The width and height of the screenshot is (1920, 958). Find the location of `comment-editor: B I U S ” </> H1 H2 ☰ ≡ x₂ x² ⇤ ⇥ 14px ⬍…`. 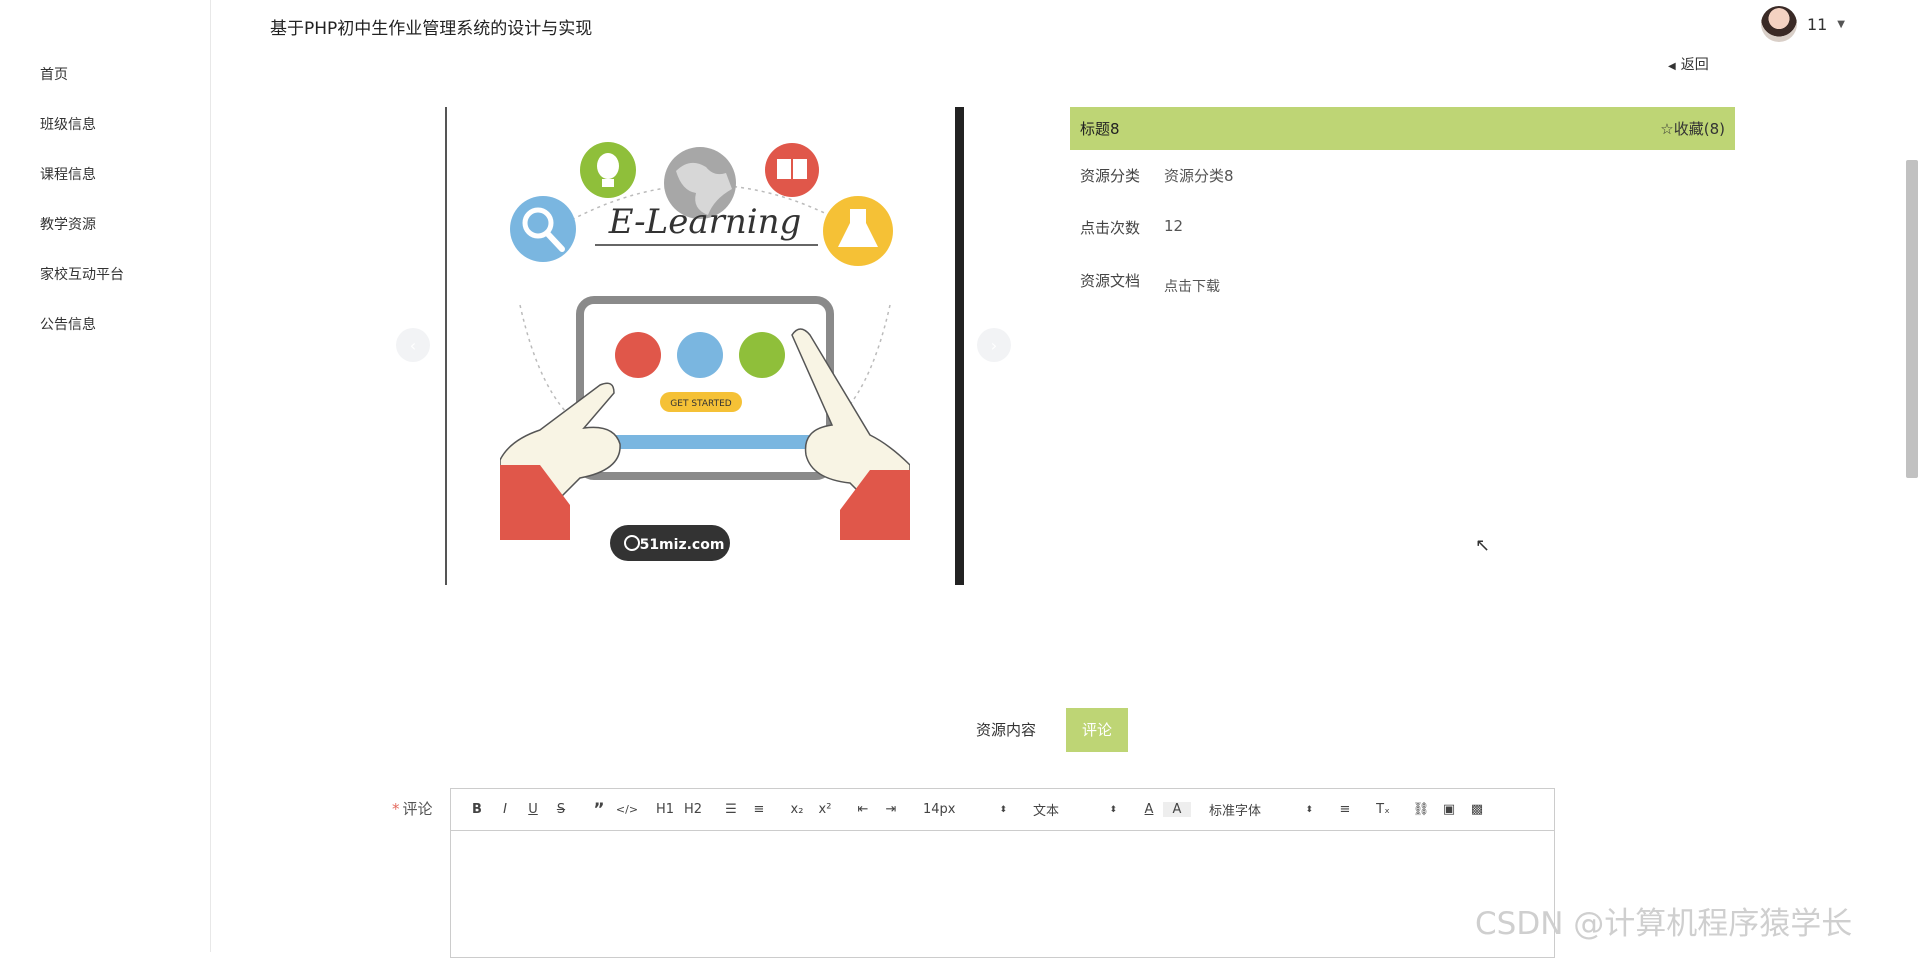

comment-editor: B I U S ” </> H1 H2 ☰ ≡ x₂ x² ⇤ ⇥ 14px ⬍… is located at coordinates (1002, 873).